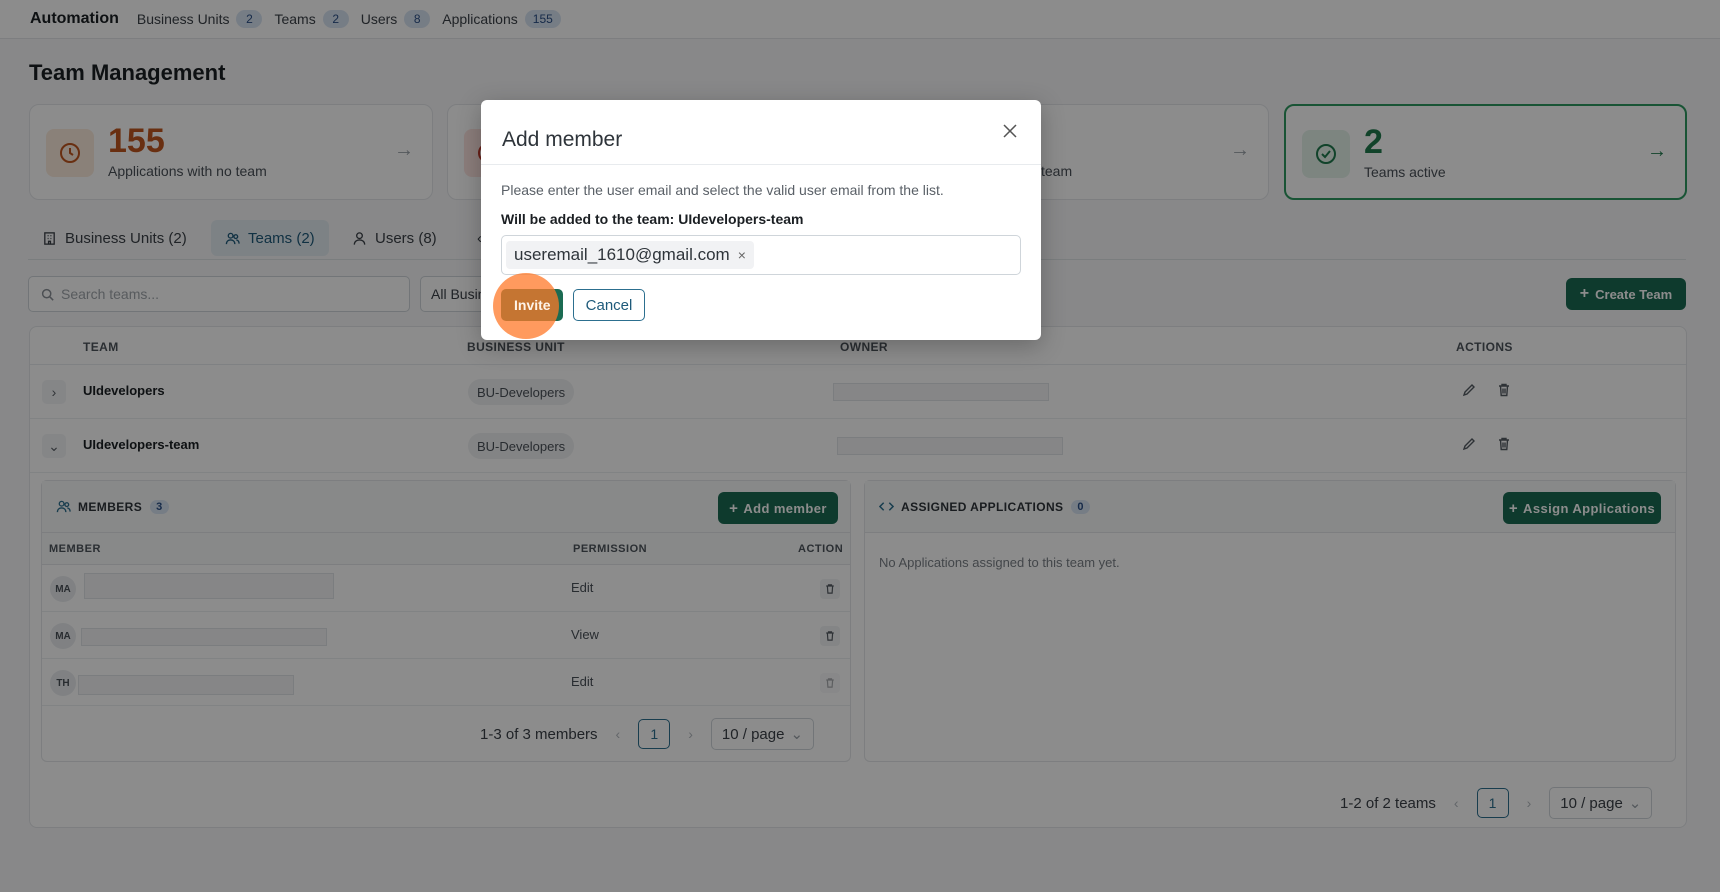  I want to click on close-icon, so click(1010, 131).